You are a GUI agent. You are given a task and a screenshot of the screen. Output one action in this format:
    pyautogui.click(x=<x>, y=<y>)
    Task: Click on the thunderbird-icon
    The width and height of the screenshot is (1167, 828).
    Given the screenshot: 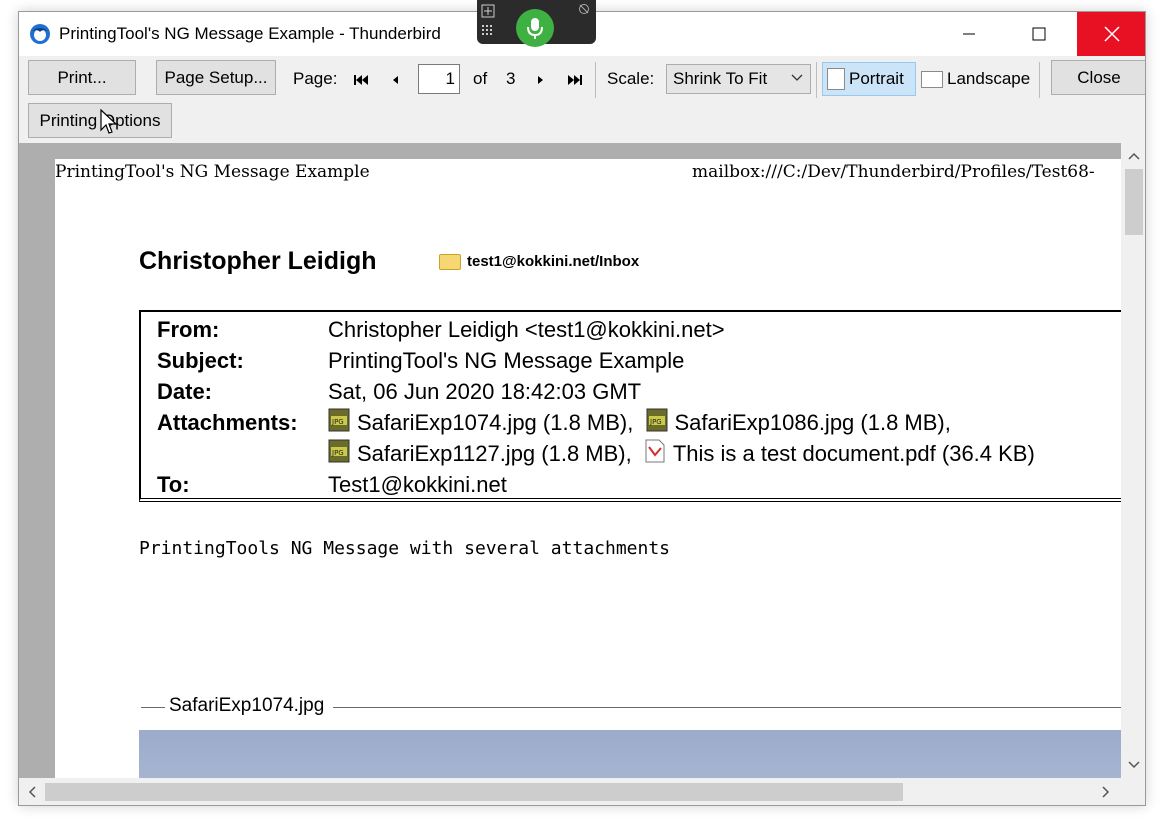 What is the action you would take?
    pyautogui.click(x=40, y=34)
    